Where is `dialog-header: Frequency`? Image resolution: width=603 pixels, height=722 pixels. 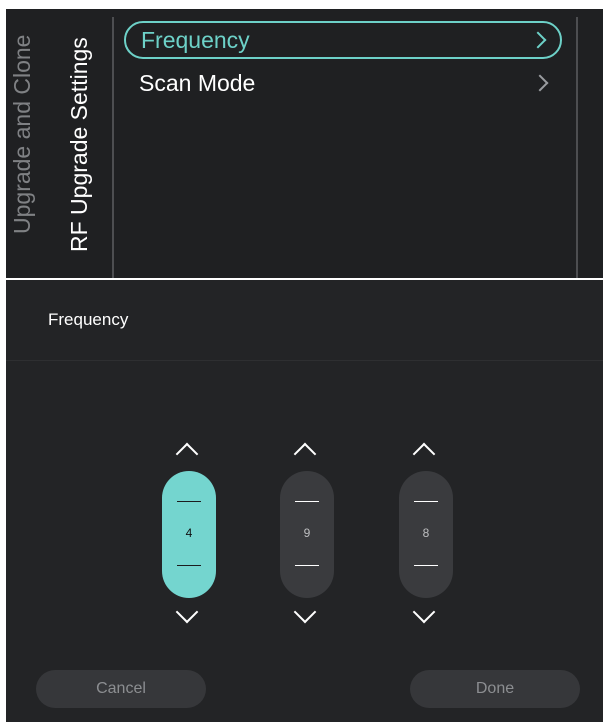 dialog-header: Frequency is located at coordinates (304, 320).